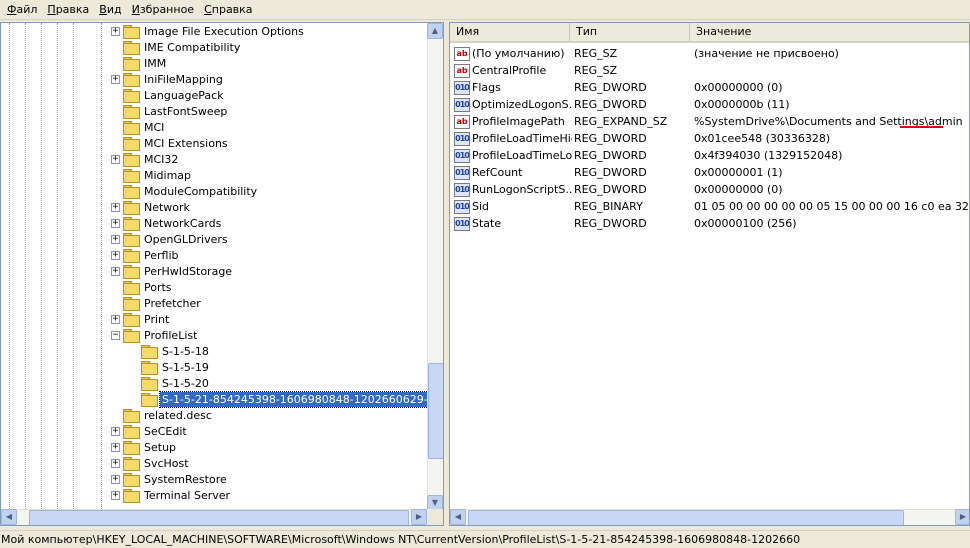 Image resolution: width=970 pixels, height=548 pixels. Describe the element at coordinates (435, 411) in the screenshot. I see `tree-vscroll-thumb` at that location.